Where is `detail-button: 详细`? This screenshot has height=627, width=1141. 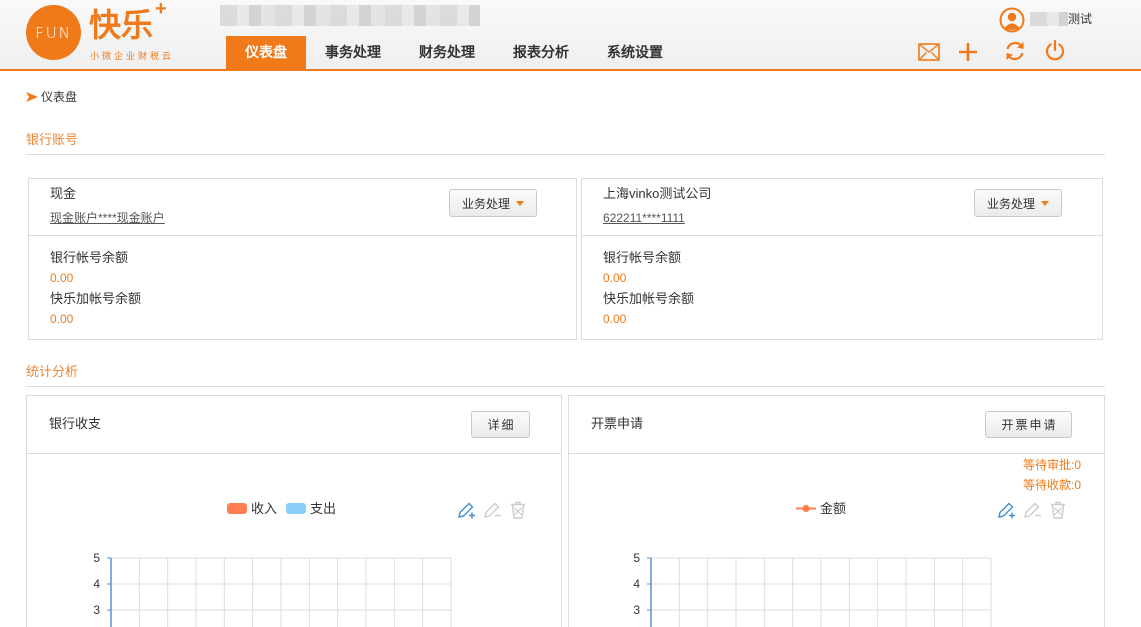 detail-button: 详细 is located at coordinates (500, 424).